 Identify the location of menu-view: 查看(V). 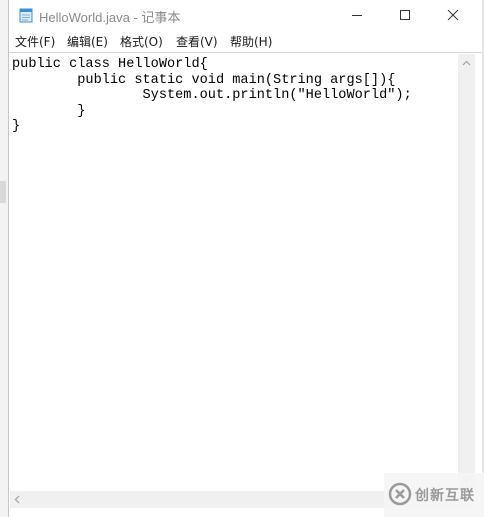
(197, 41).